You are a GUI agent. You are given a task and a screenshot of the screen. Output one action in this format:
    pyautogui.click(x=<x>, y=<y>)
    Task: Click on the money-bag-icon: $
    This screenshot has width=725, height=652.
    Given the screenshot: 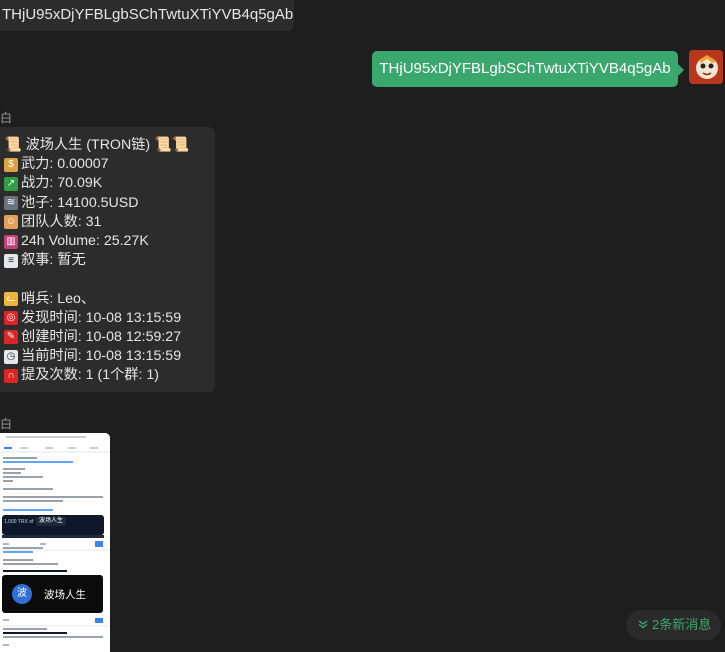 What is the action you would take?
    pyautogui.click(x=11, y=164)
    